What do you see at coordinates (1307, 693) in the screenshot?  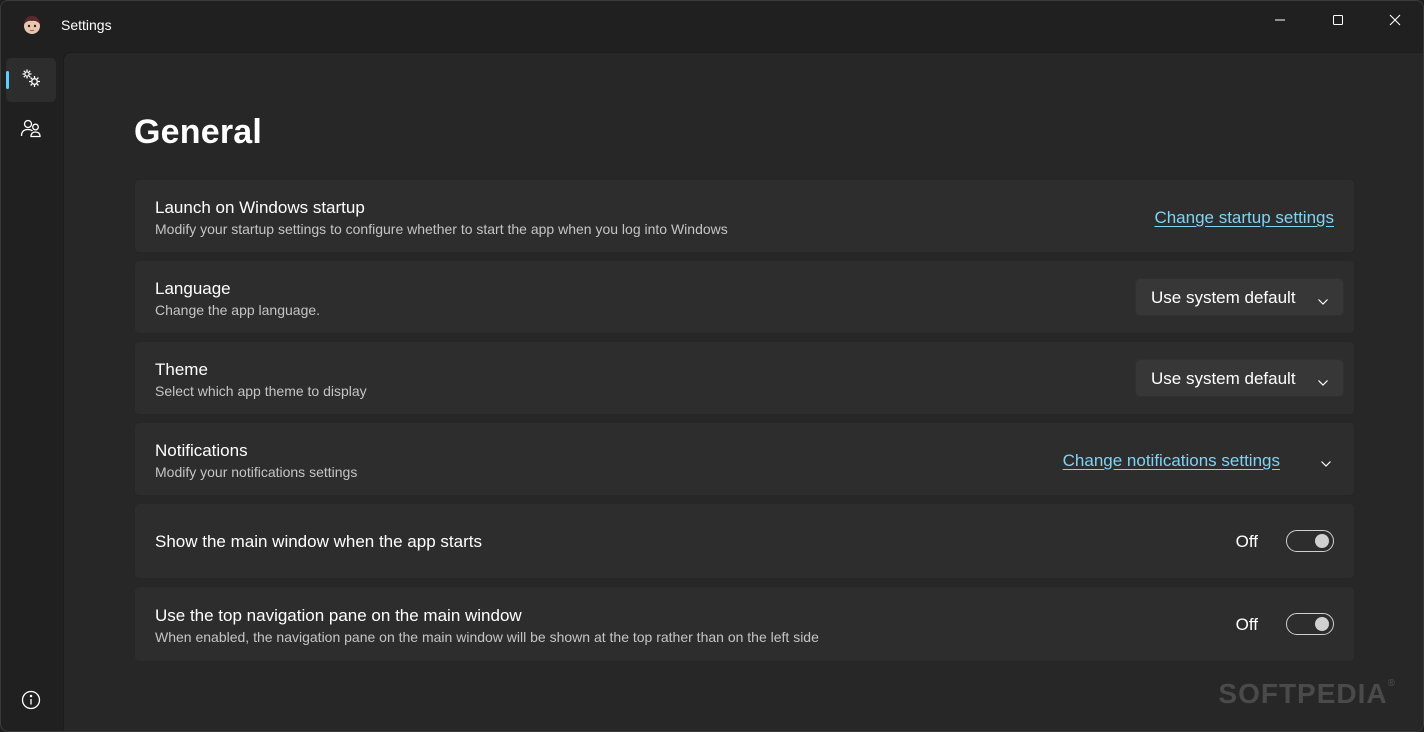 I see `softpedia-watermark: SOFTPEDIA®` at bounding box center [1307, 693].